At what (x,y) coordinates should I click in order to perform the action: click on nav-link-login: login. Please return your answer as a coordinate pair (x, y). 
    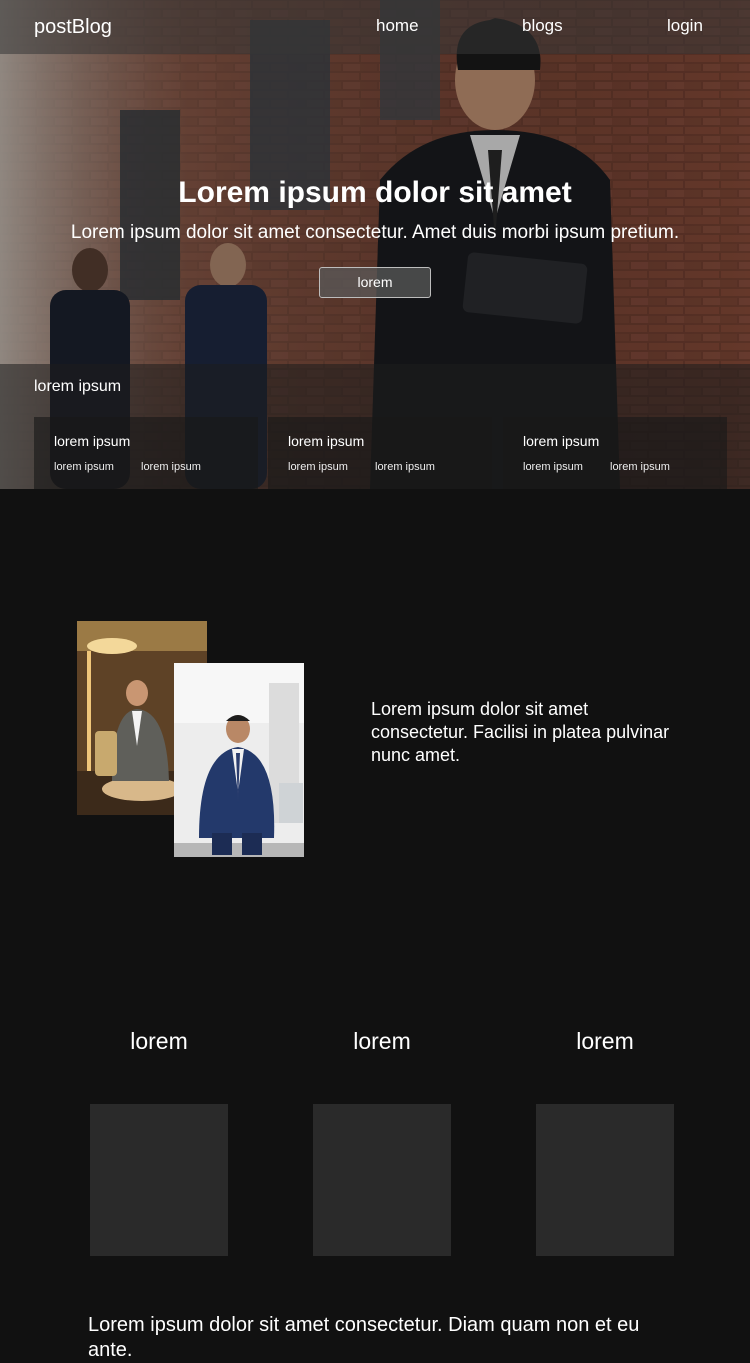
    Looking at the image, I should click on (685, 26).